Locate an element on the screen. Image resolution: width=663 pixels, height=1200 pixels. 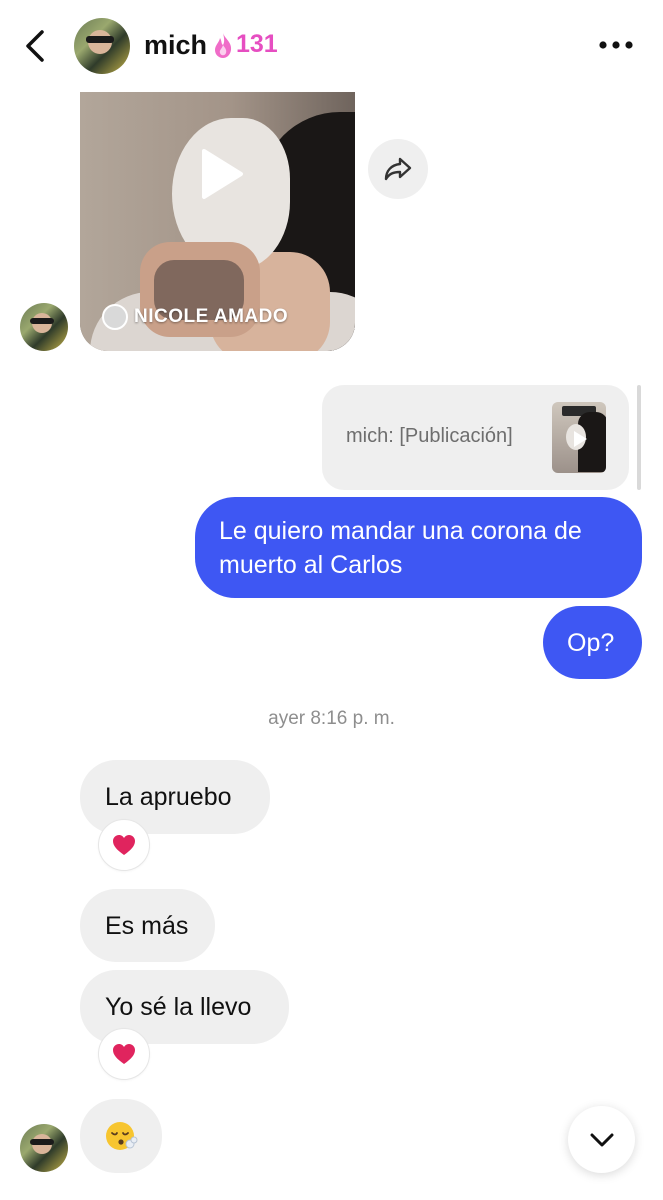
message-text: Yo sé la llevo is located at coordinates (178, 1007).